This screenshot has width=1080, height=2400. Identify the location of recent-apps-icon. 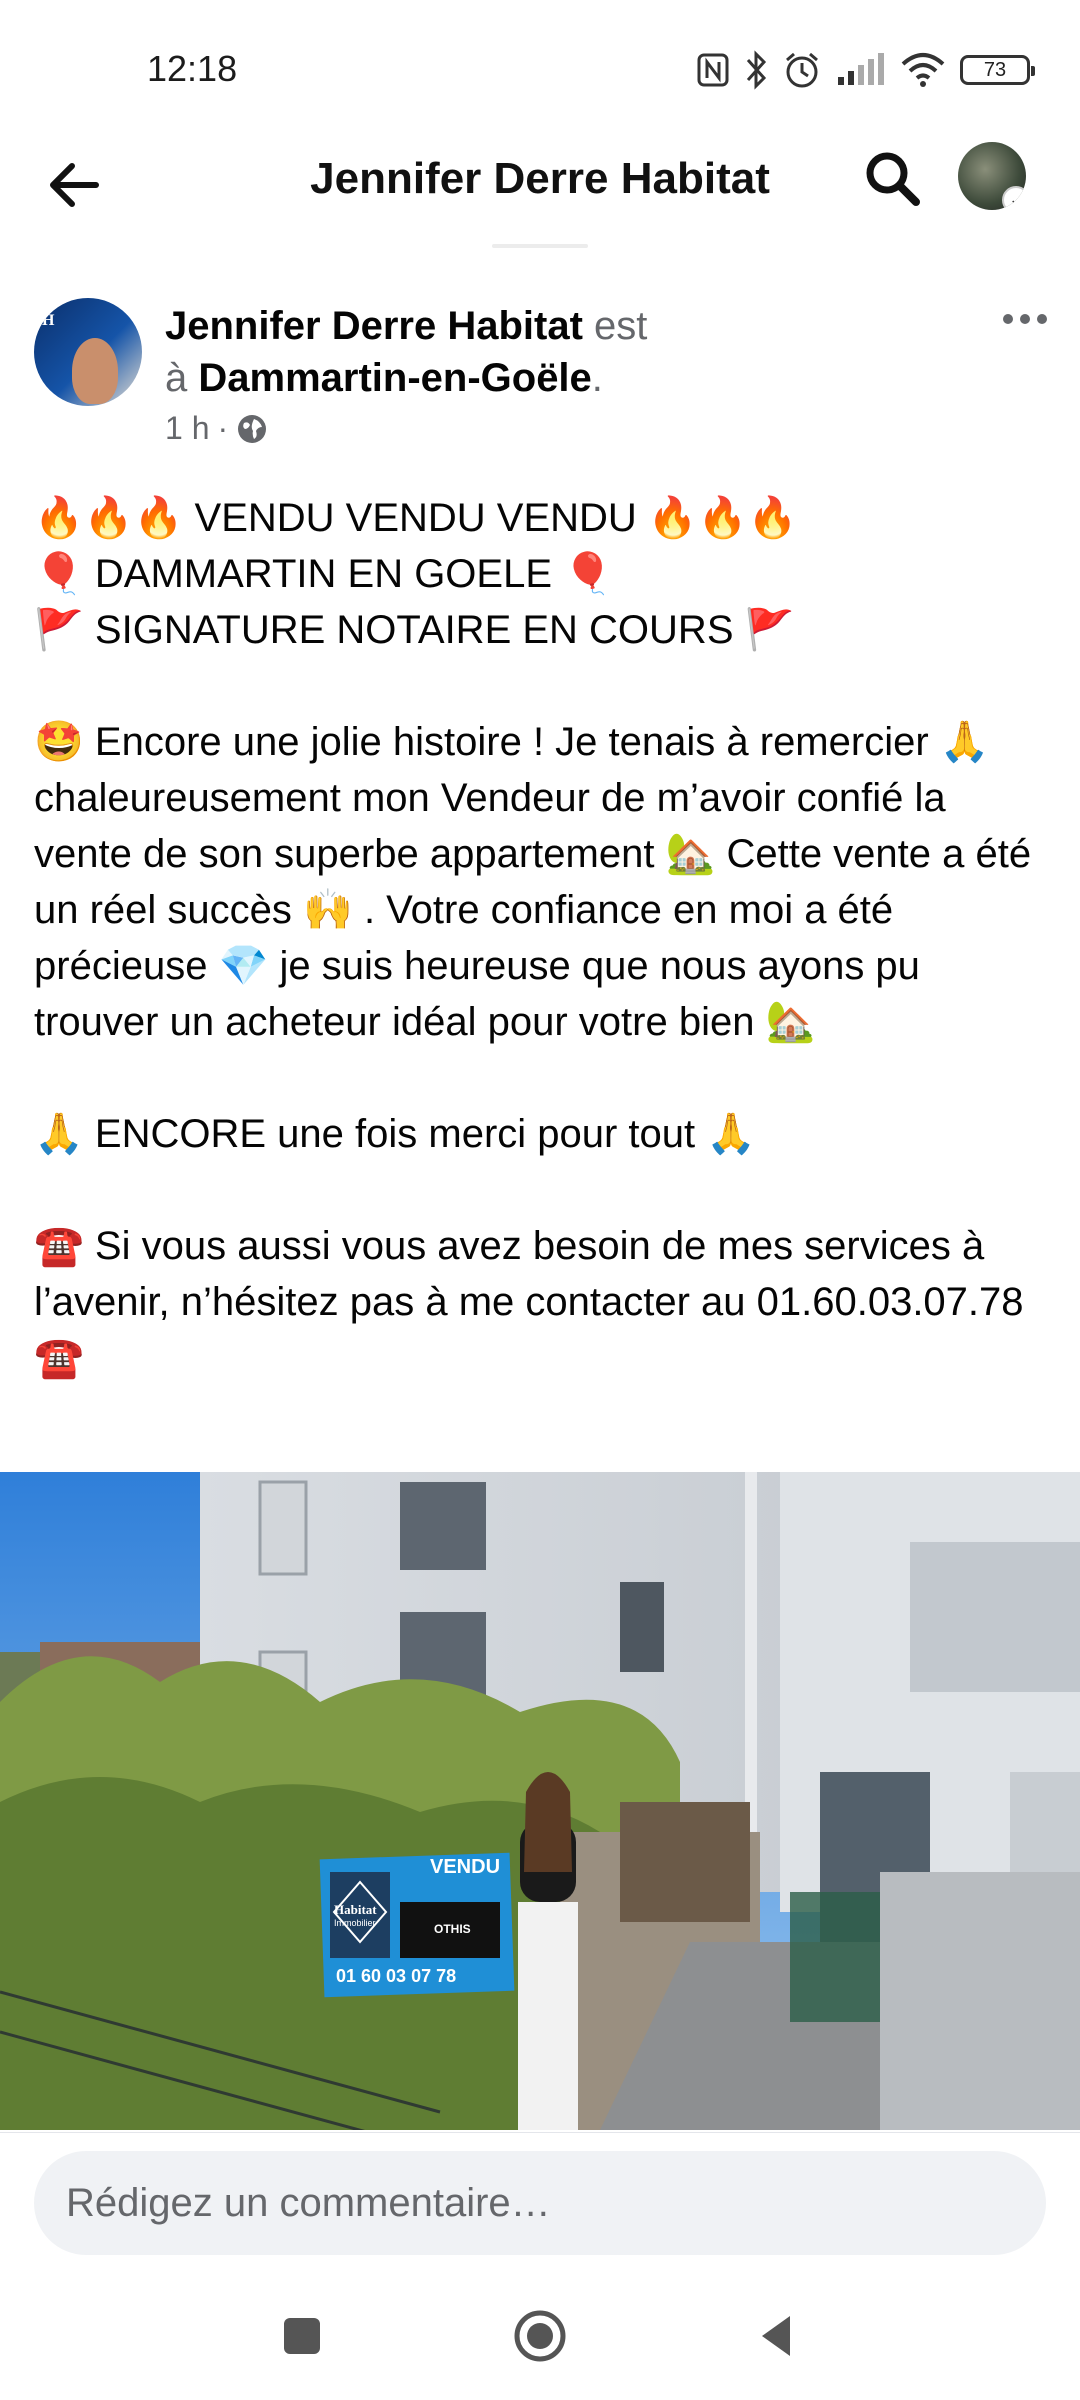
(302, 2336).